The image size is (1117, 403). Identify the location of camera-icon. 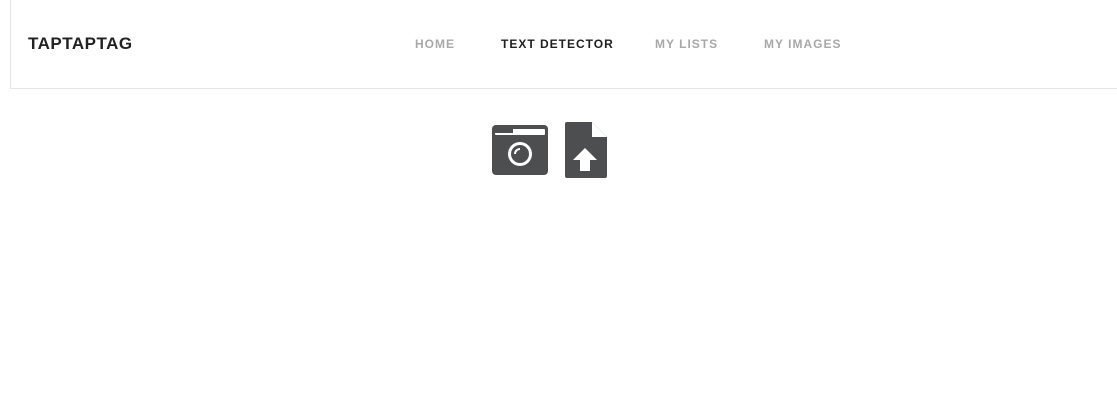
(520, 150).